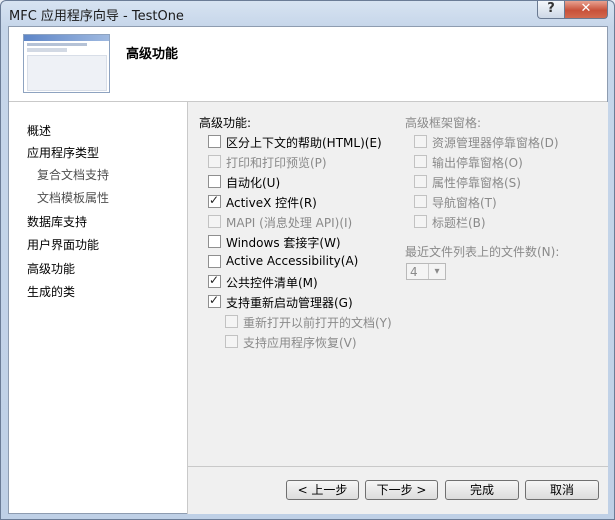 The image size is (615, 520). Describe the element at coordinates (308, 64) in the screenshot. I see `wizard-header: 高级功能` at that location.